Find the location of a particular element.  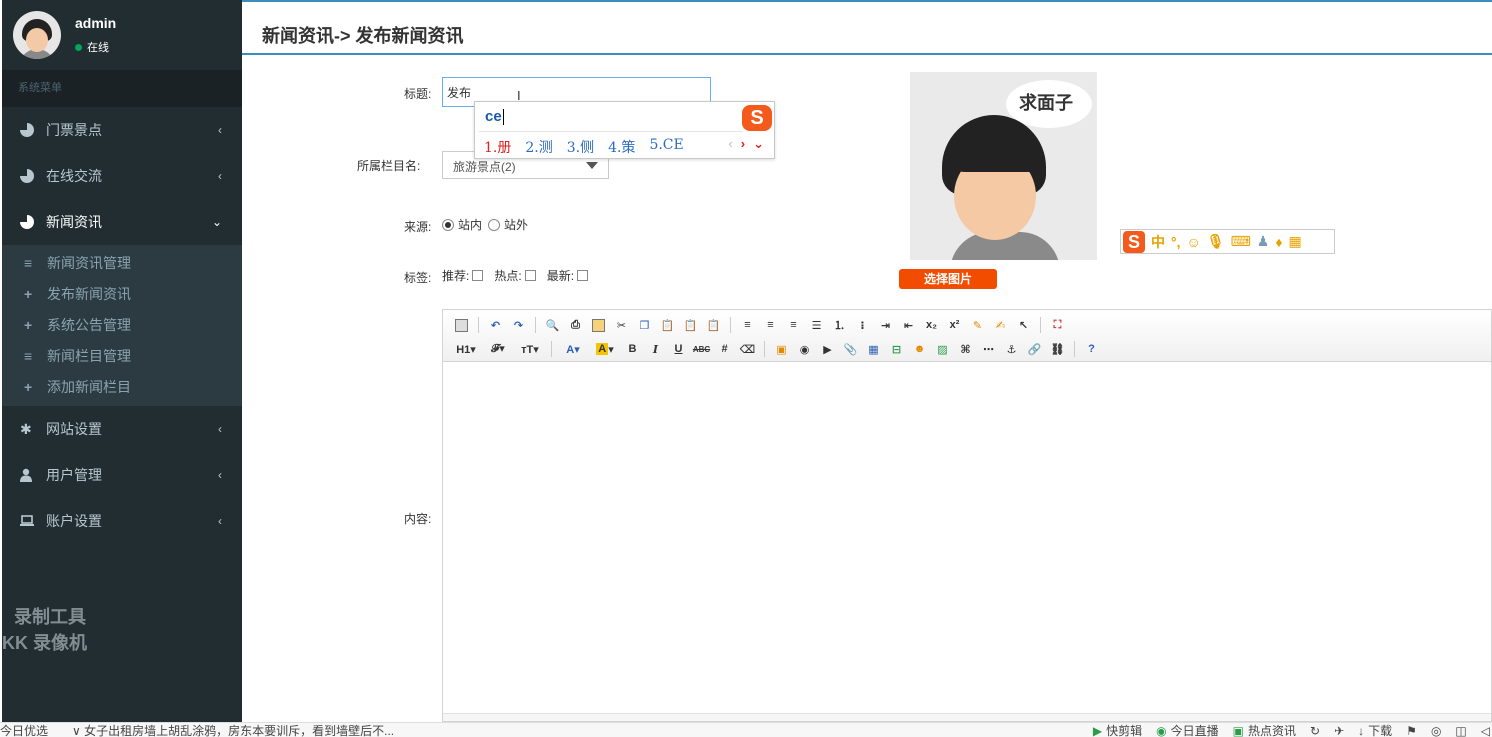

image-icon: ▣ is located at coordinates (781, 349).